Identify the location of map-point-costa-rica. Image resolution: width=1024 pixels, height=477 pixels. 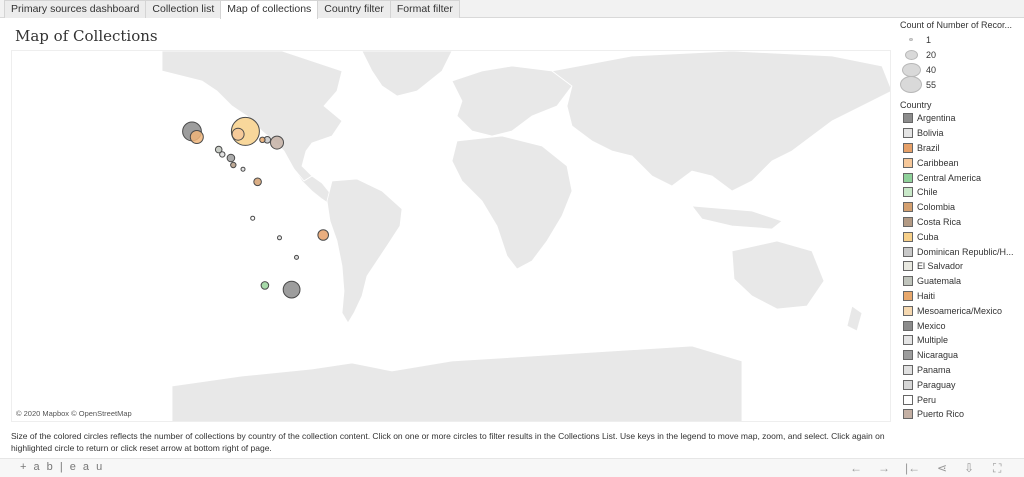
(233, 165).